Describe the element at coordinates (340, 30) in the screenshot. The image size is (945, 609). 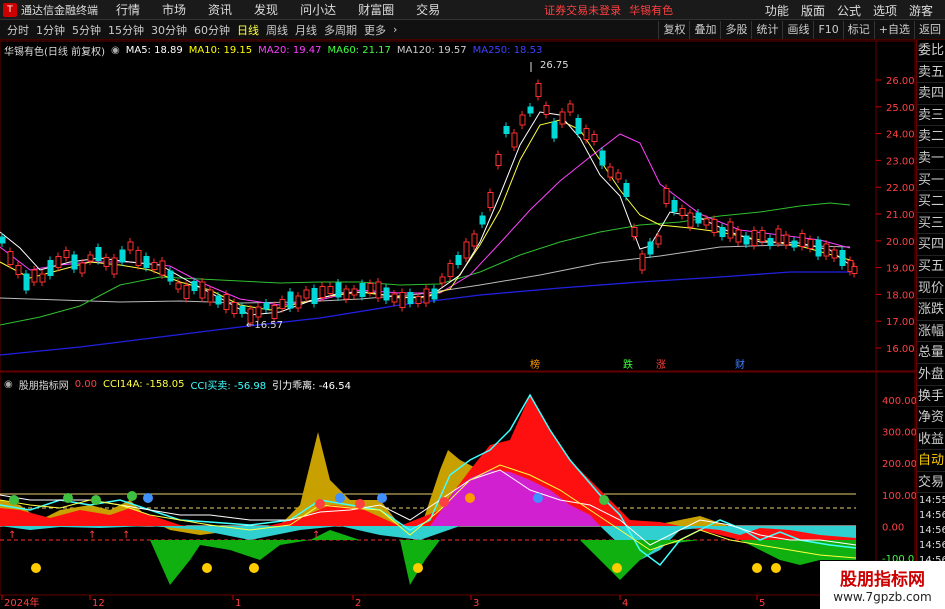
I see `period-multi: 多周期` at that location.